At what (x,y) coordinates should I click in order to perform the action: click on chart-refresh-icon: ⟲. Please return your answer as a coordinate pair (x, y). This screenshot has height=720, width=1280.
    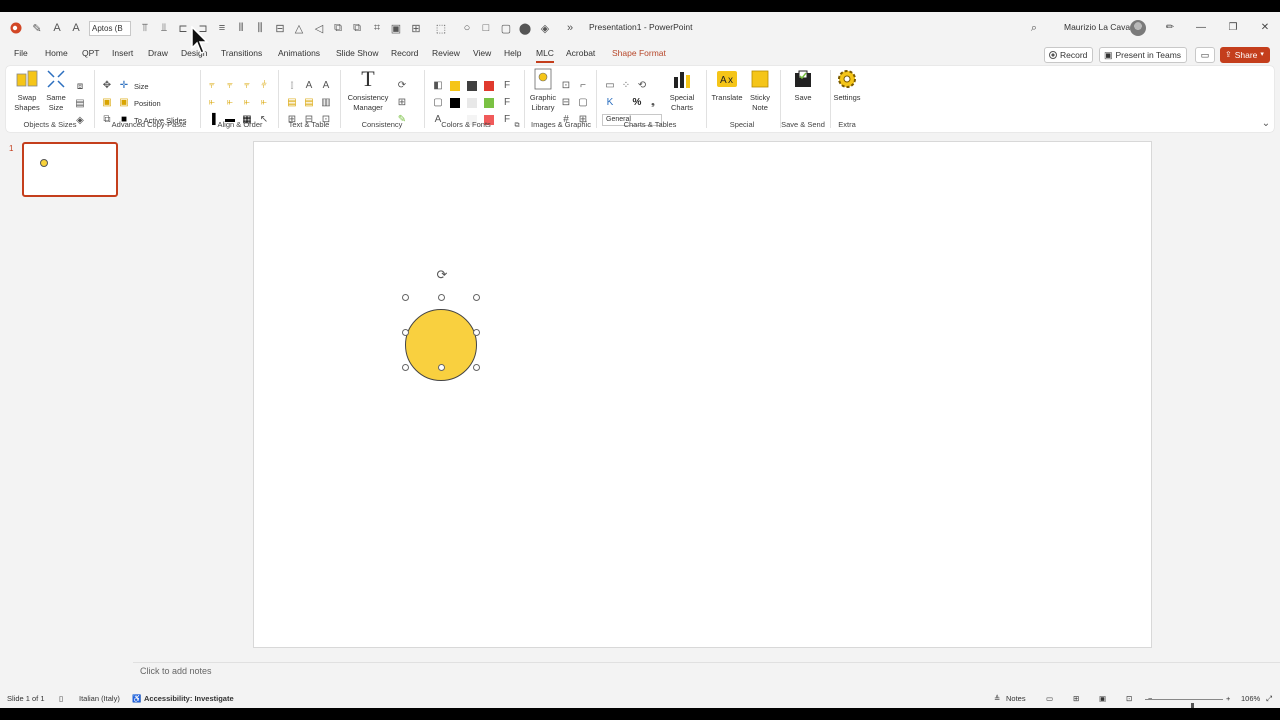
    Looking at the image, I should click on (642, 86).